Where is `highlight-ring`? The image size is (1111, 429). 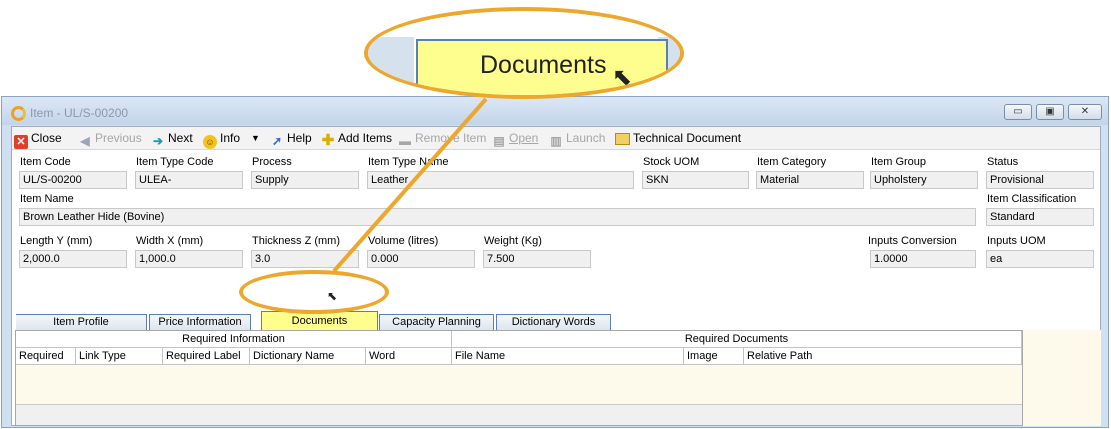 highlight-ring is located at coordinates (314, 292).